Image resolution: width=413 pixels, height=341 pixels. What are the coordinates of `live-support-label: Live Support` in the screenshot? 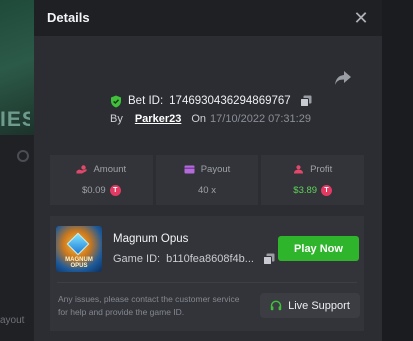 It's located at (319, 305).